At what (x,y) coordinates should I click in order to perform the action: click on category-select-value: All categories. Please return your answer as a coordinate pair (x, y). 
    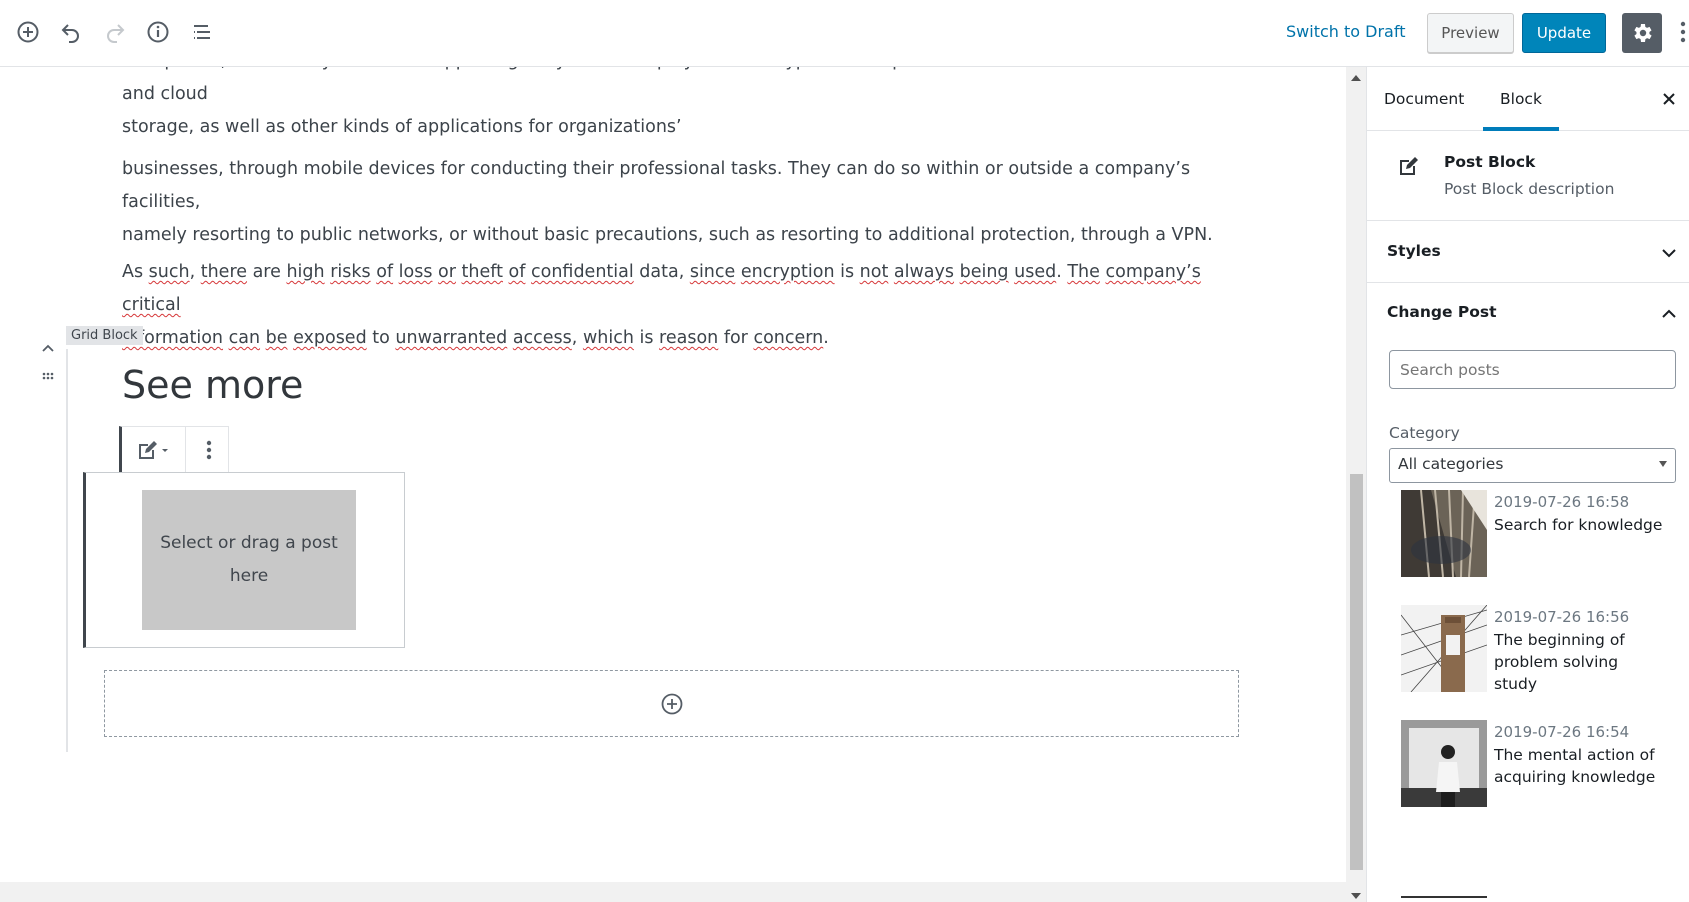
    Looking at the image, I should click on (1451, 464).